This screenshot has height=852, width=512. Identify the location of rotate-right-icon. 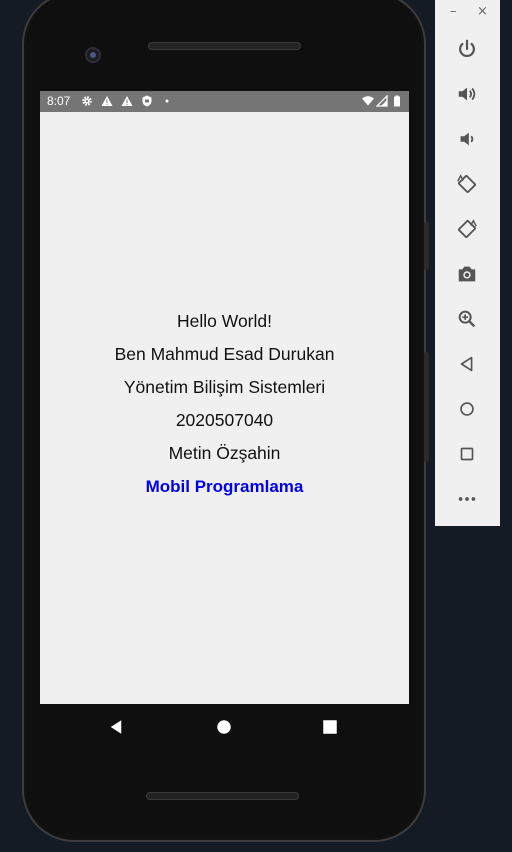
(467, 228).